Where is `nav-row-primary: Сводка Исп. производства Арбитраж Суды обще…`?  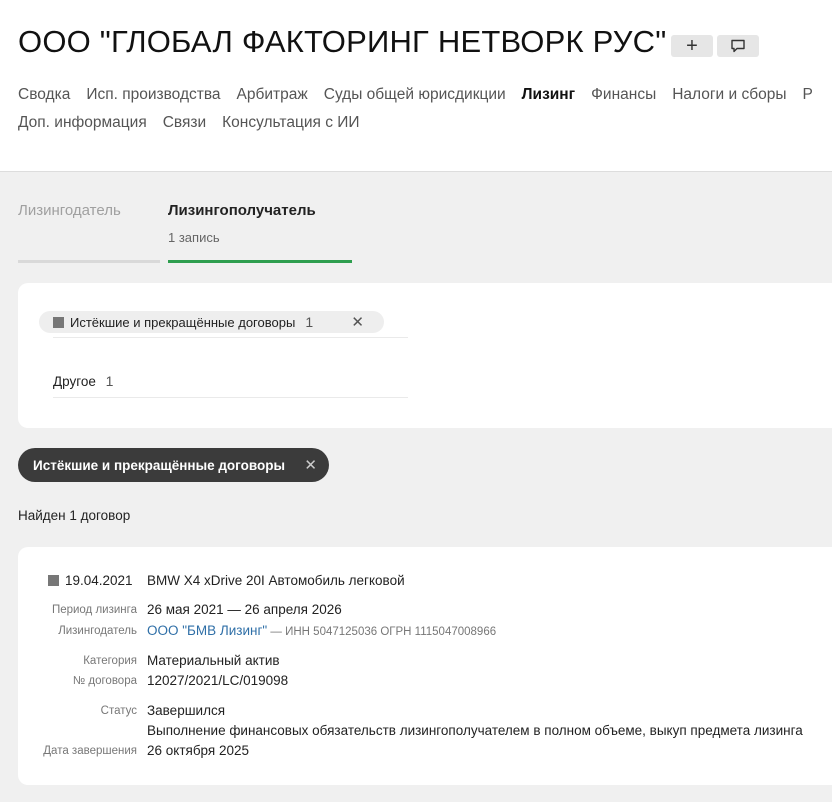 nav-row-primary: Сводка Исп. производства Арбитраж Суды обще… is located at coordinates (423, 95).